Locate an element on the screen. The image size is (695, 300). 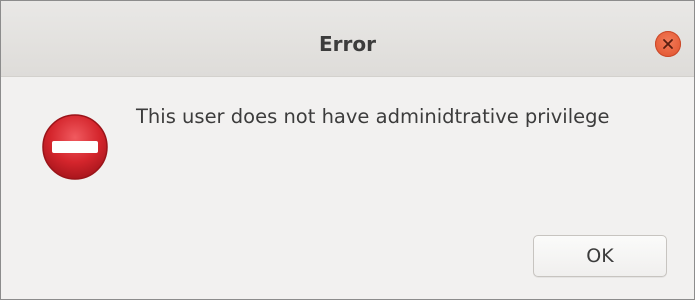
close-icon is located at coordinates (668, 44).